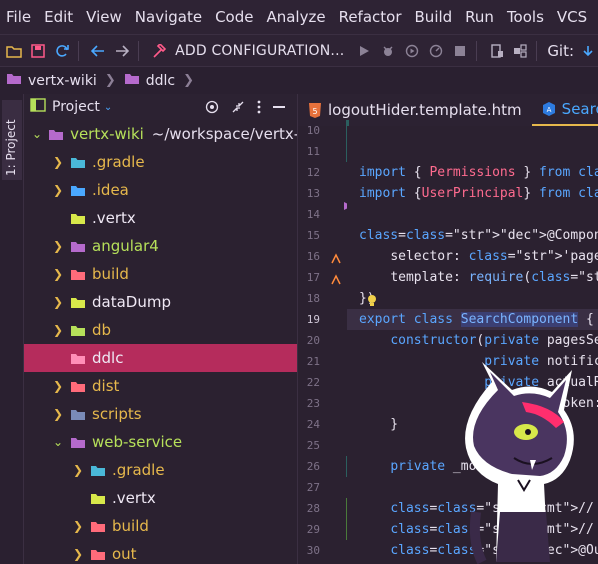 The image size is (598, 564). I want to click on toolbar-separator, so click(78, 50).